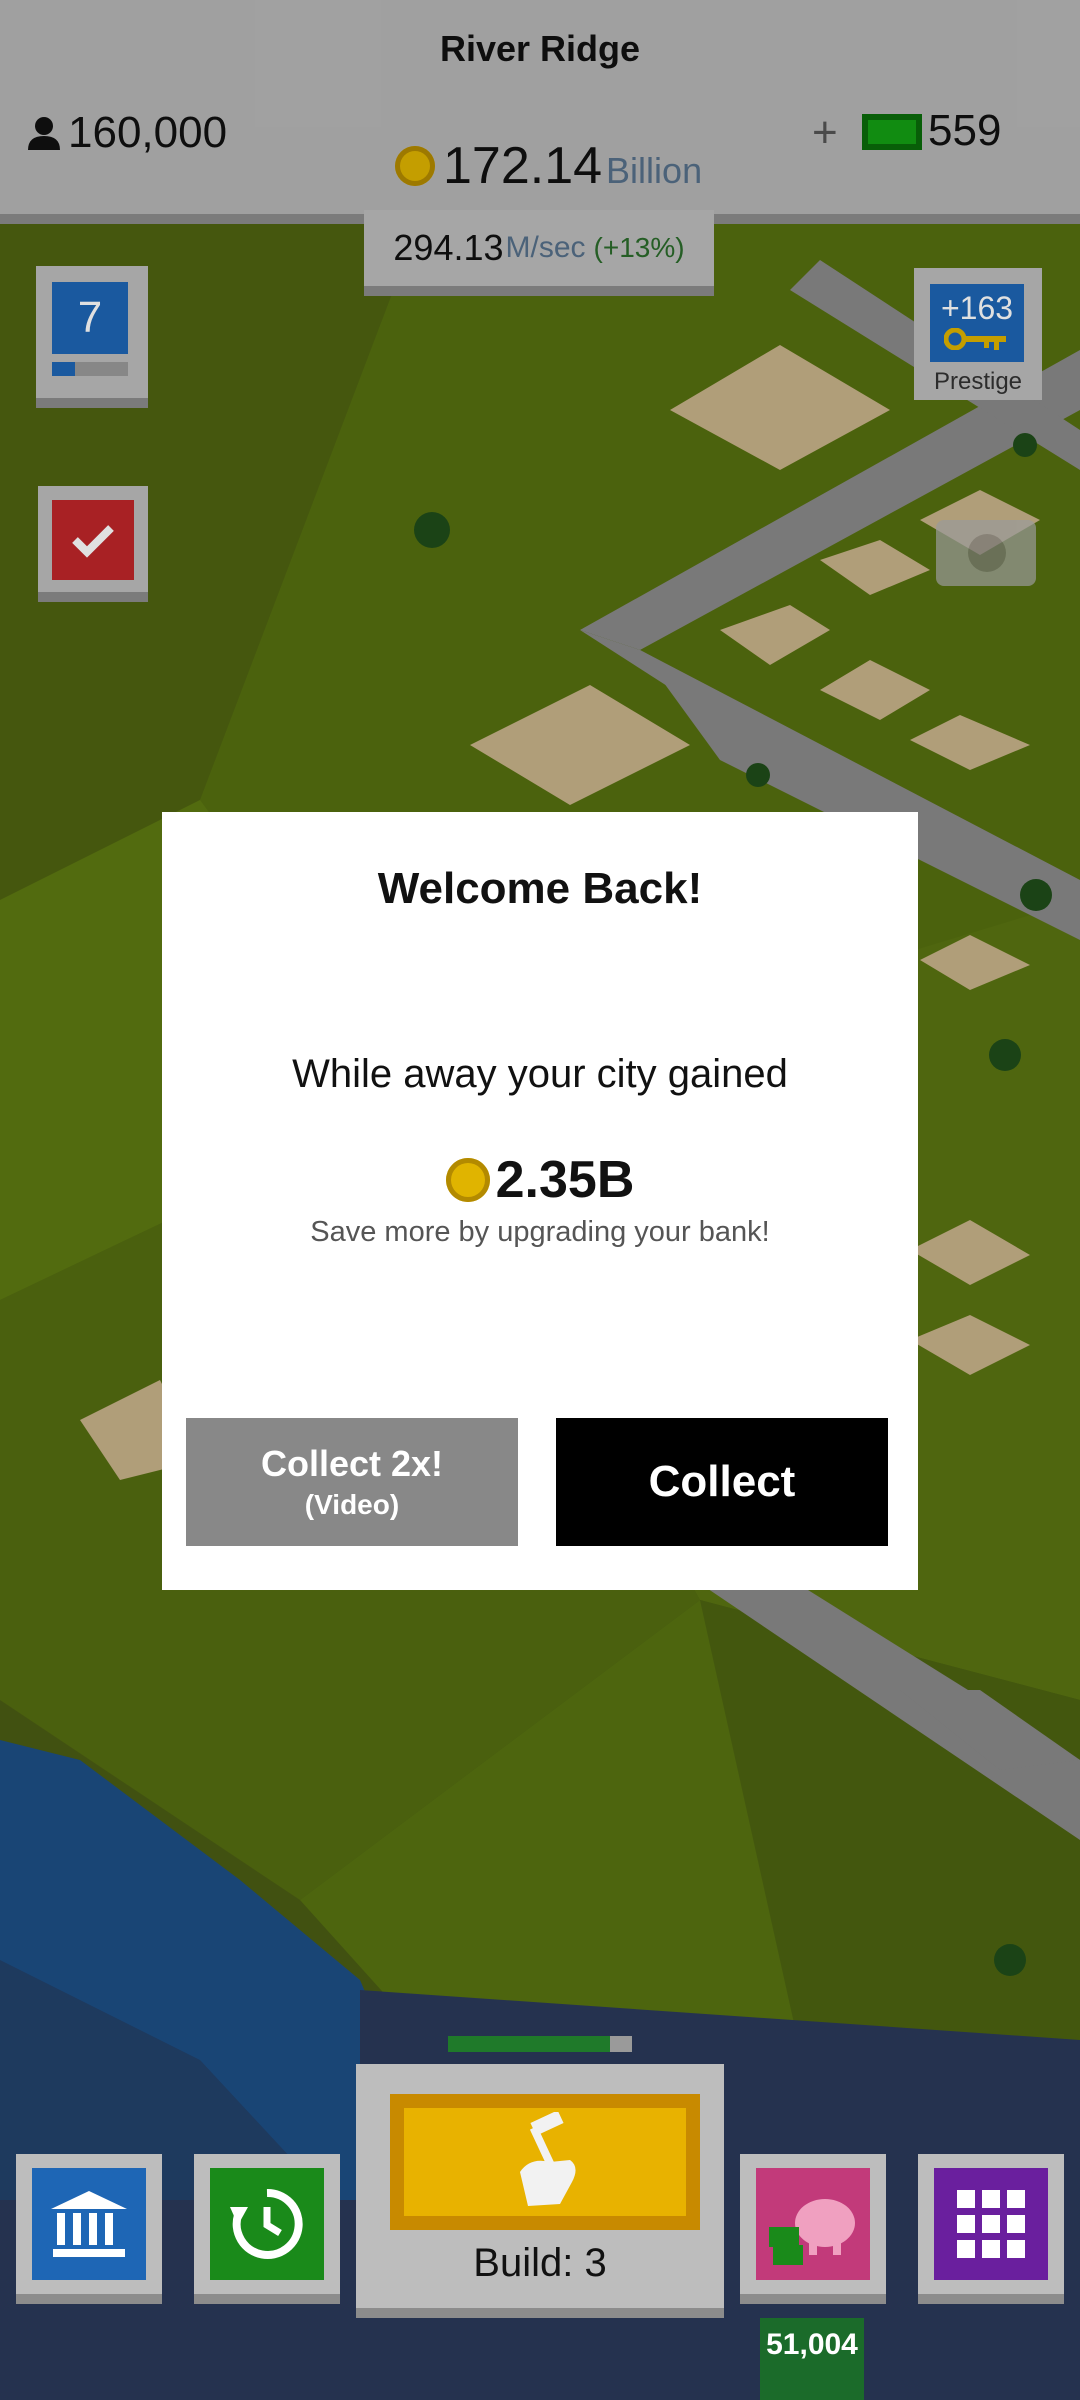 This screenshot has height=2400, width=1080. What do you see at coordinates (965, 130) in the screenshot?
I see `cash-value: 559` at bounding box center [965, 130].